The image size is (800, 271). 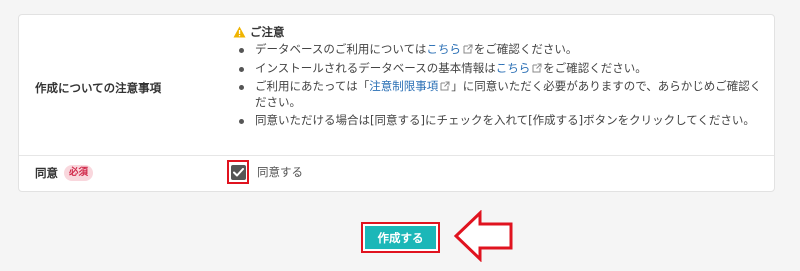 What do you see at coordinates (513, 68) in the screenshot?
I see `db-basic-info-link: こちら` at bounding box center [513, 68].